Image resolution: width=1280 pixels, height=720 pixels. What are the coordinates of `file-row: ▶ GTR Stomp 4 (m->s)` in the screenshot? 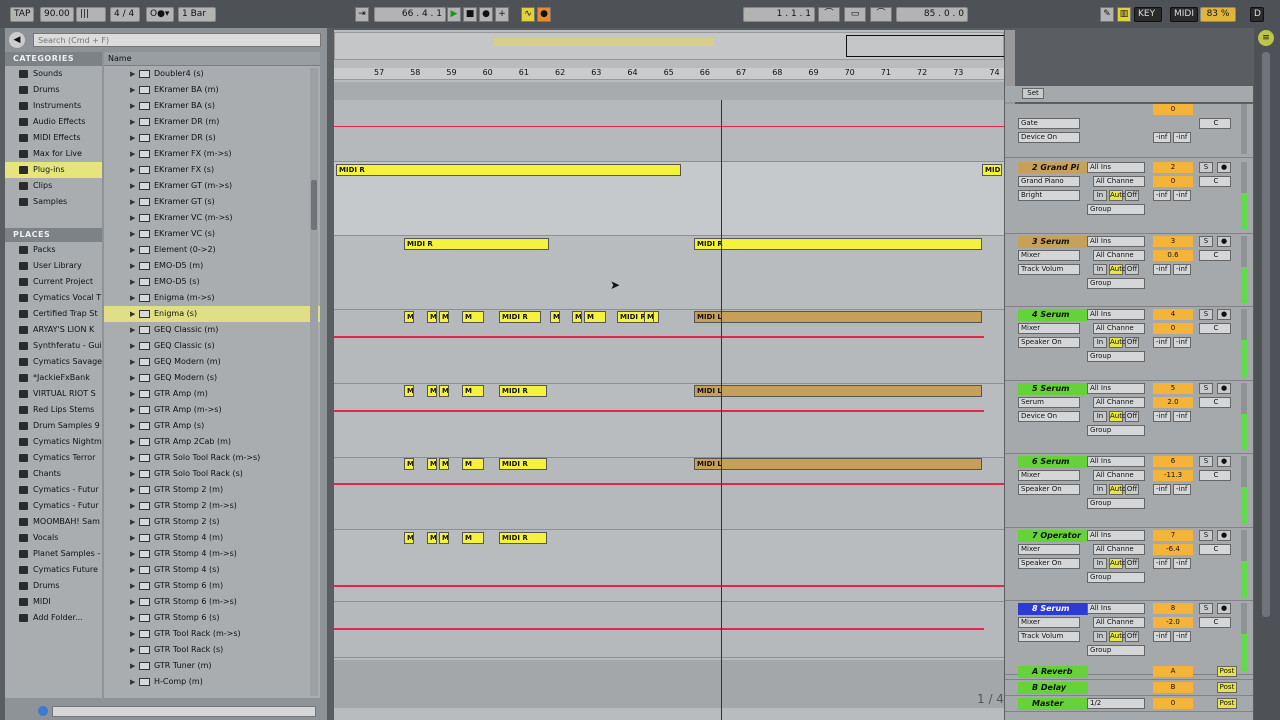 It's located at (212, 554).